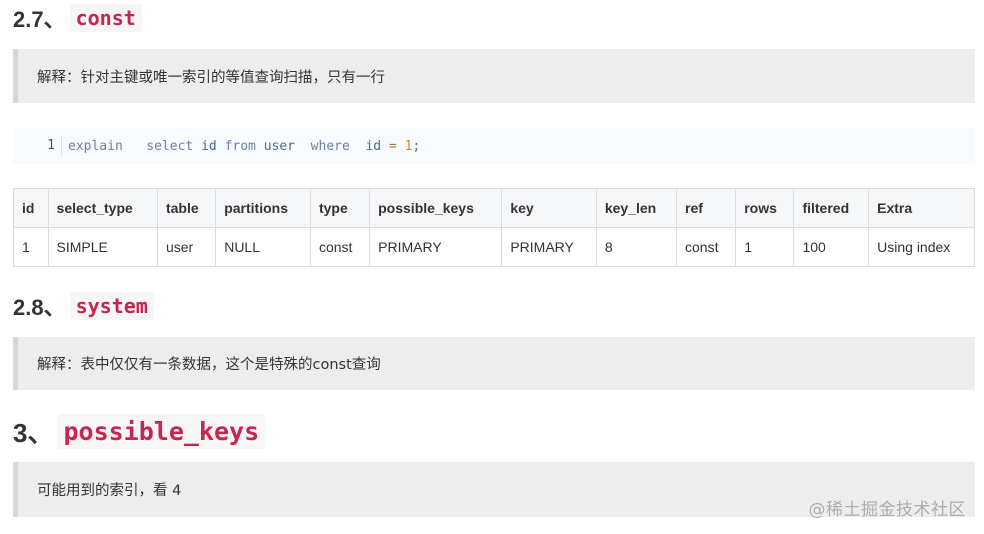 The height and width of the screenshot is (534, 984). What do you see at coordinates (31, 208) in the screenshot?
I see `column-header: id` at bounding box center [31, 208].